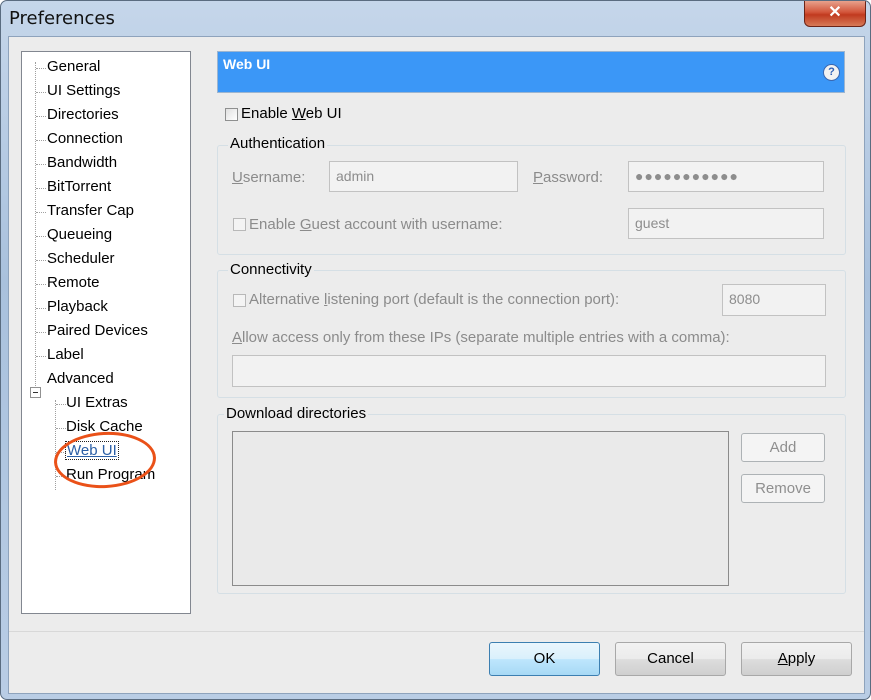  I want to click on download-dirs-title: Download directories, so click(296, 413).